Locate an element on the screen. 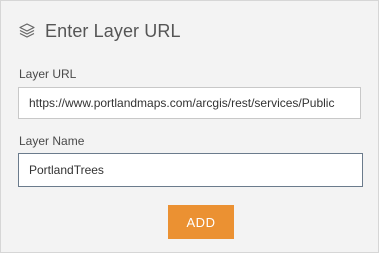 The height and width of the screenshot is (253, 379). panel-header: Enter Layer URL is located at coordinates (99, 31).